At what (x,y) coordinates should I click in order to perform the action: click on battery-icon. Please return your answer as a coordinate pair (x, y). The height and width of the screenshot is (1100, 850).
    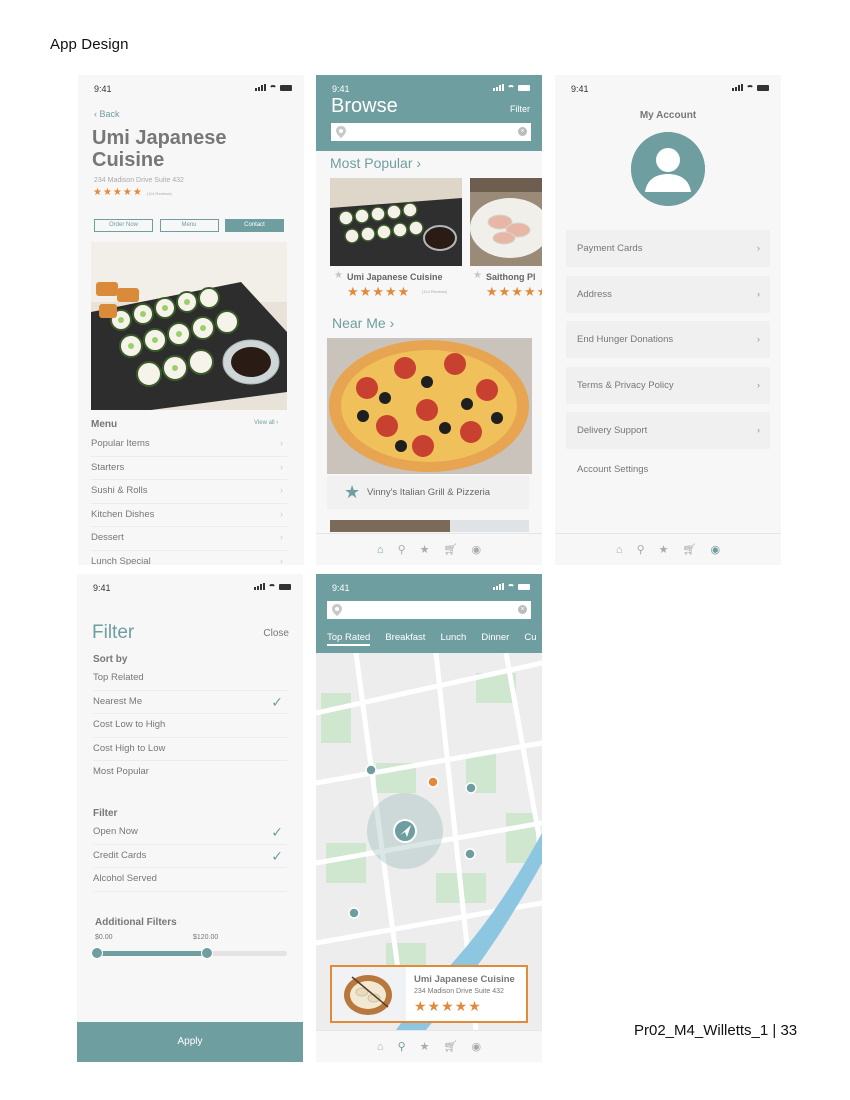
    Looking at the image, I should click on (286, 87).